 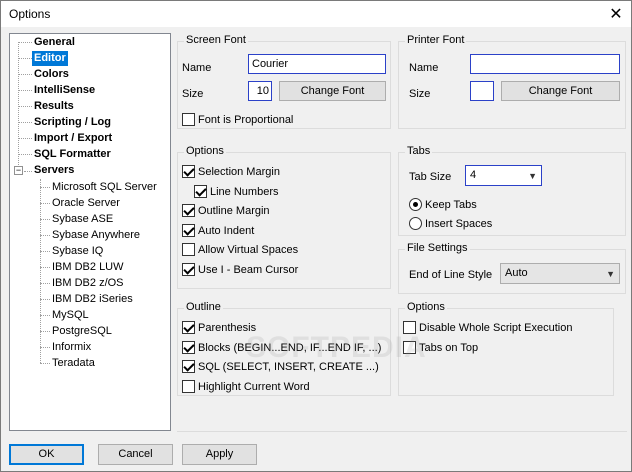 What do you see at coordinates (436, 40) in the screenshot?
I see `group-title: Printer Font` at bounding box center [436, 40].